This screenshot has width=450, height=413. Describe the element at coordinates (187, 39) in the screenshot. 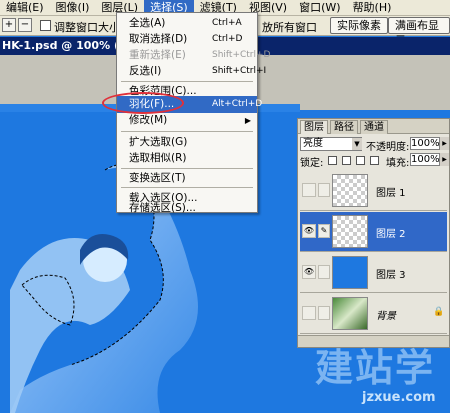

I see `menu-item-deselect: 取消选择(D) Ctrl+D` at that location.